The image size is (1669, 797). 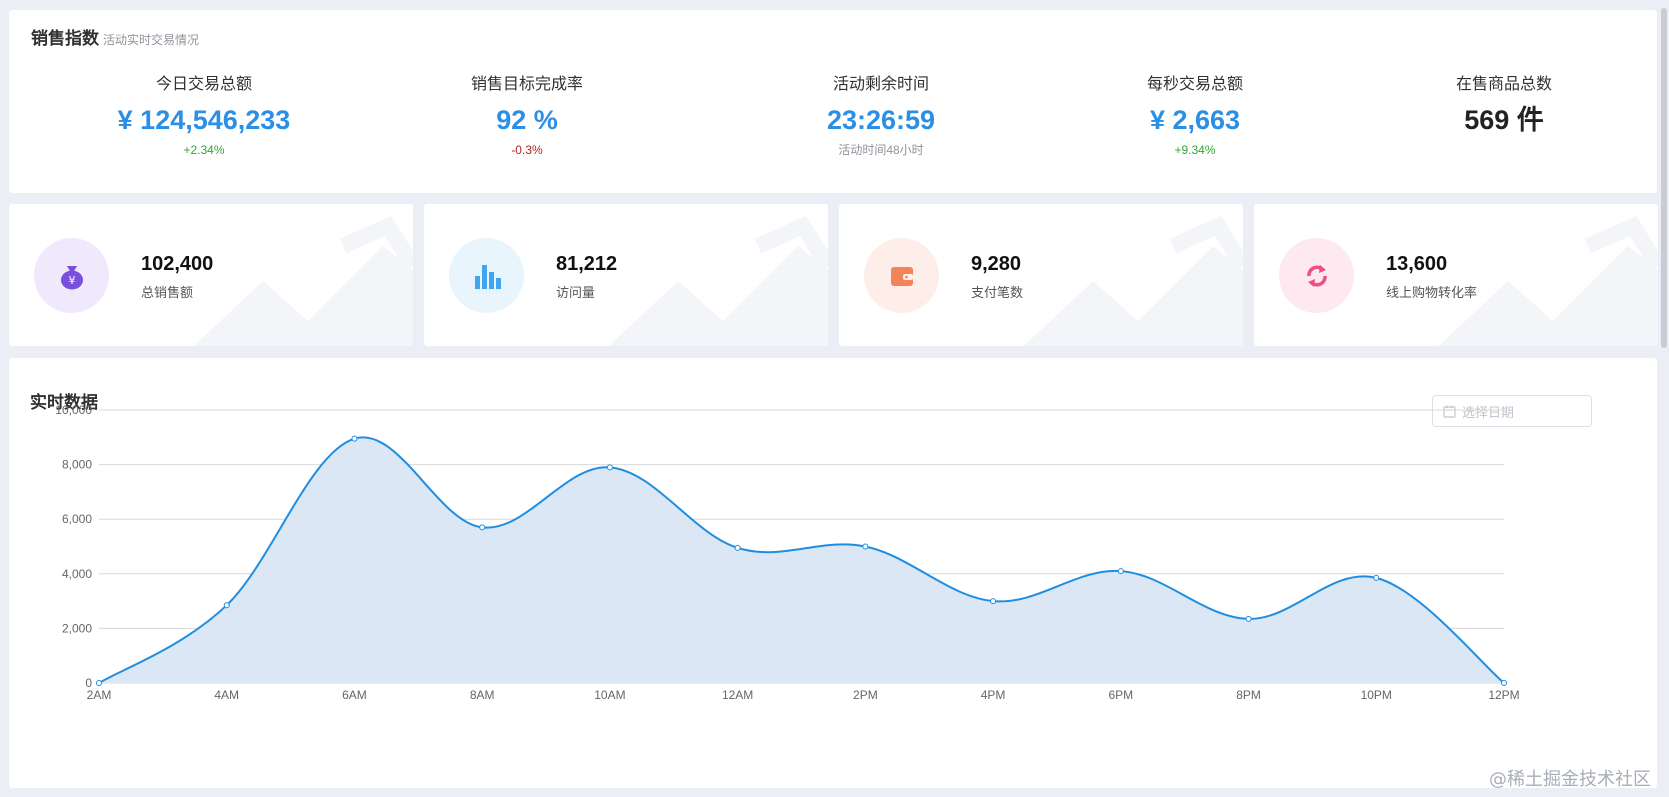 I want to click on scrollbar-track, so click(x=1664, y=398).